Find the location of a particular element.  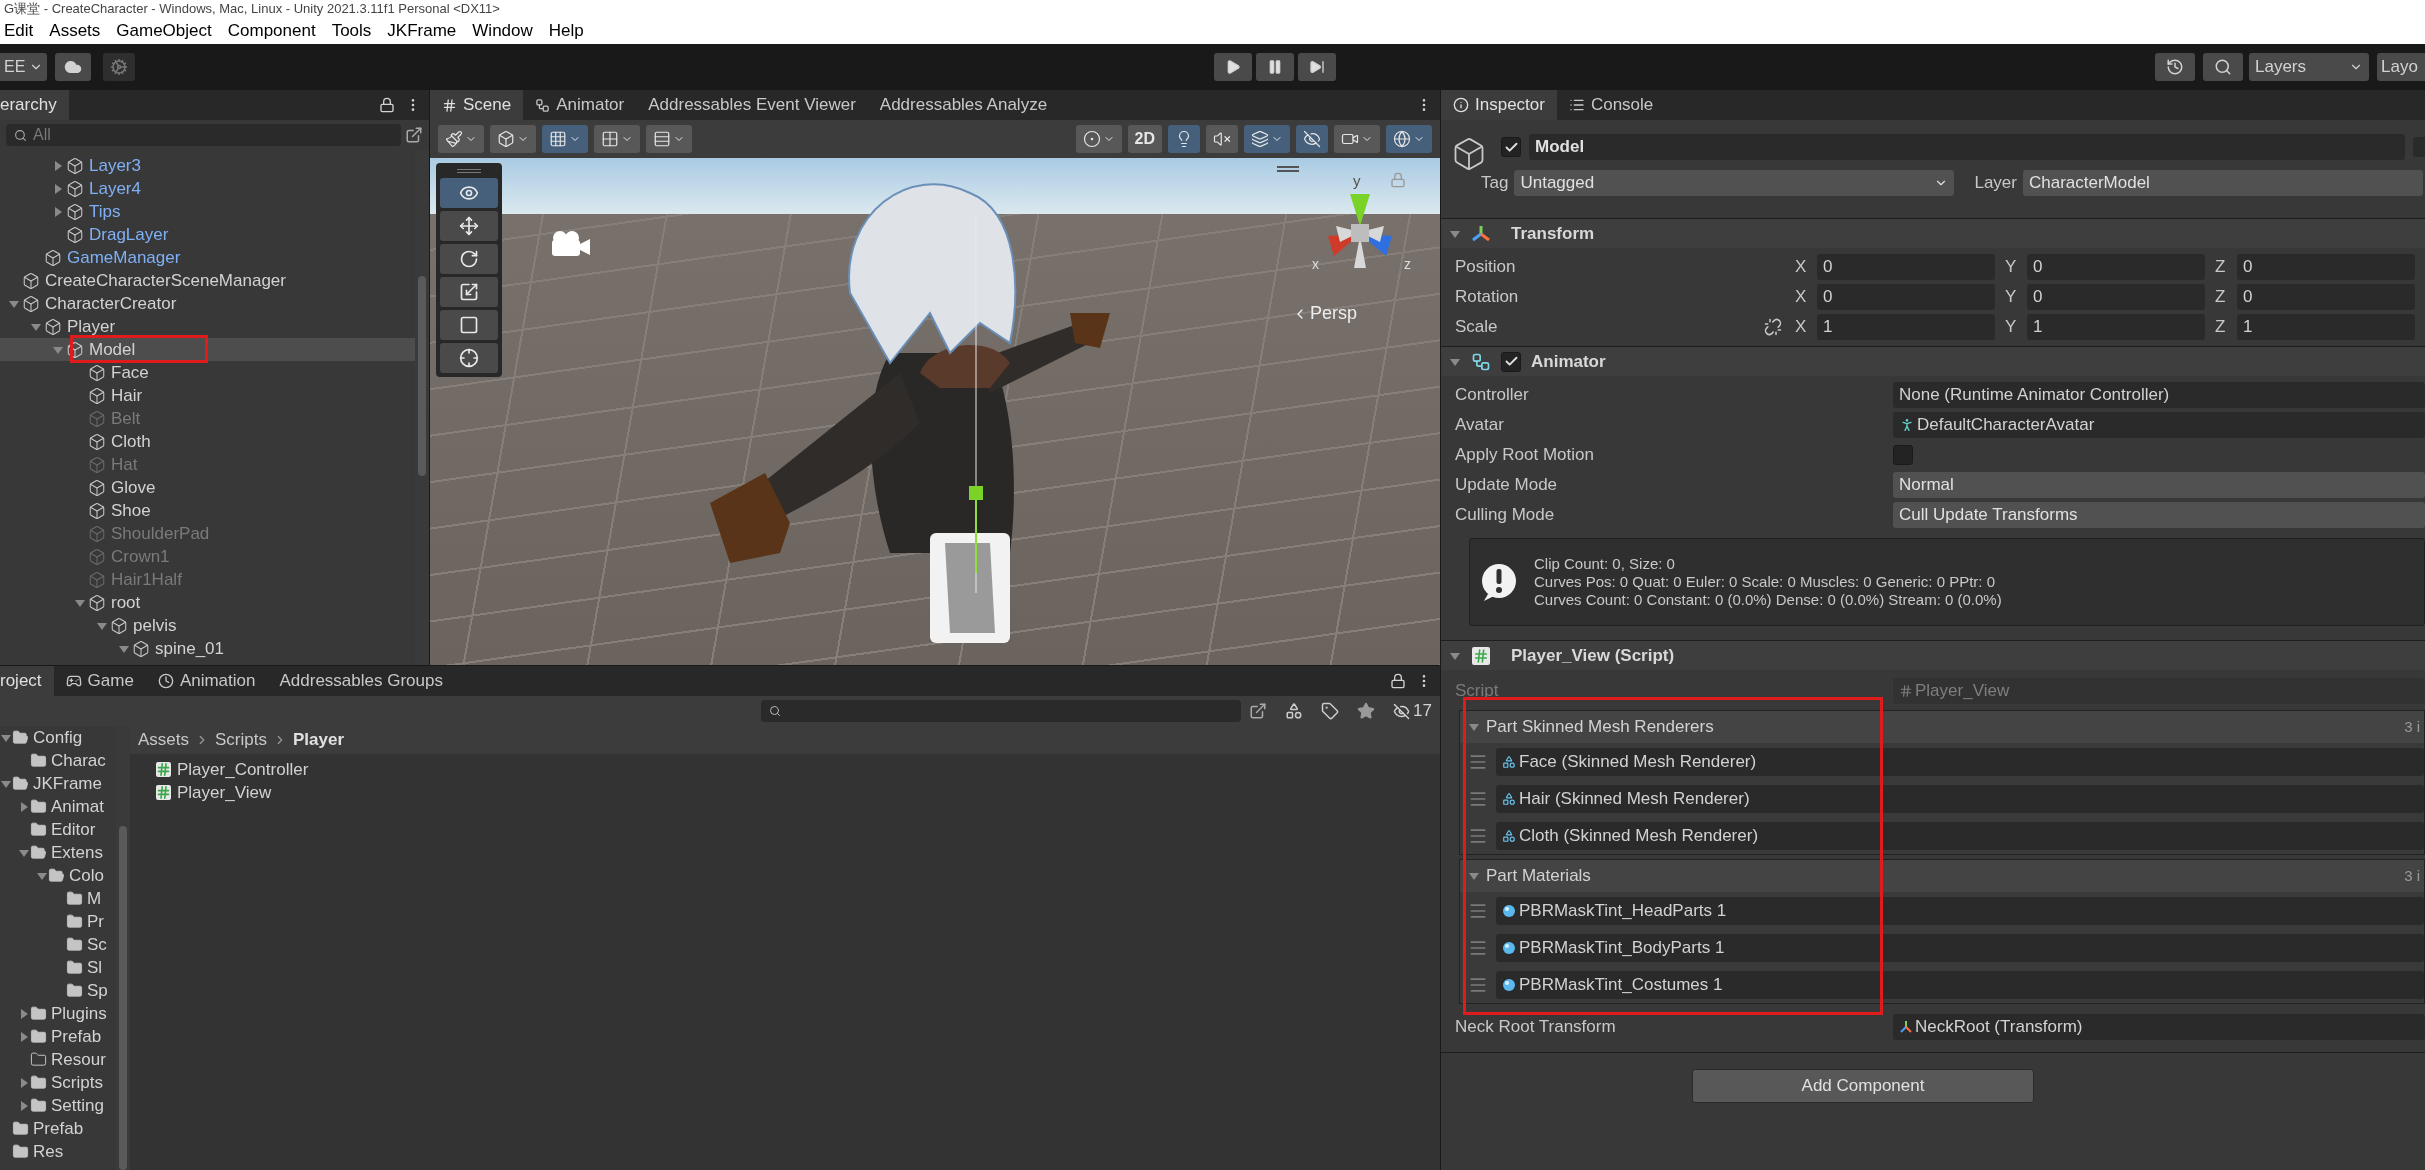

object-field: PBRMaskTint_BodyParts 1 is located at coordinates (1960, 947).